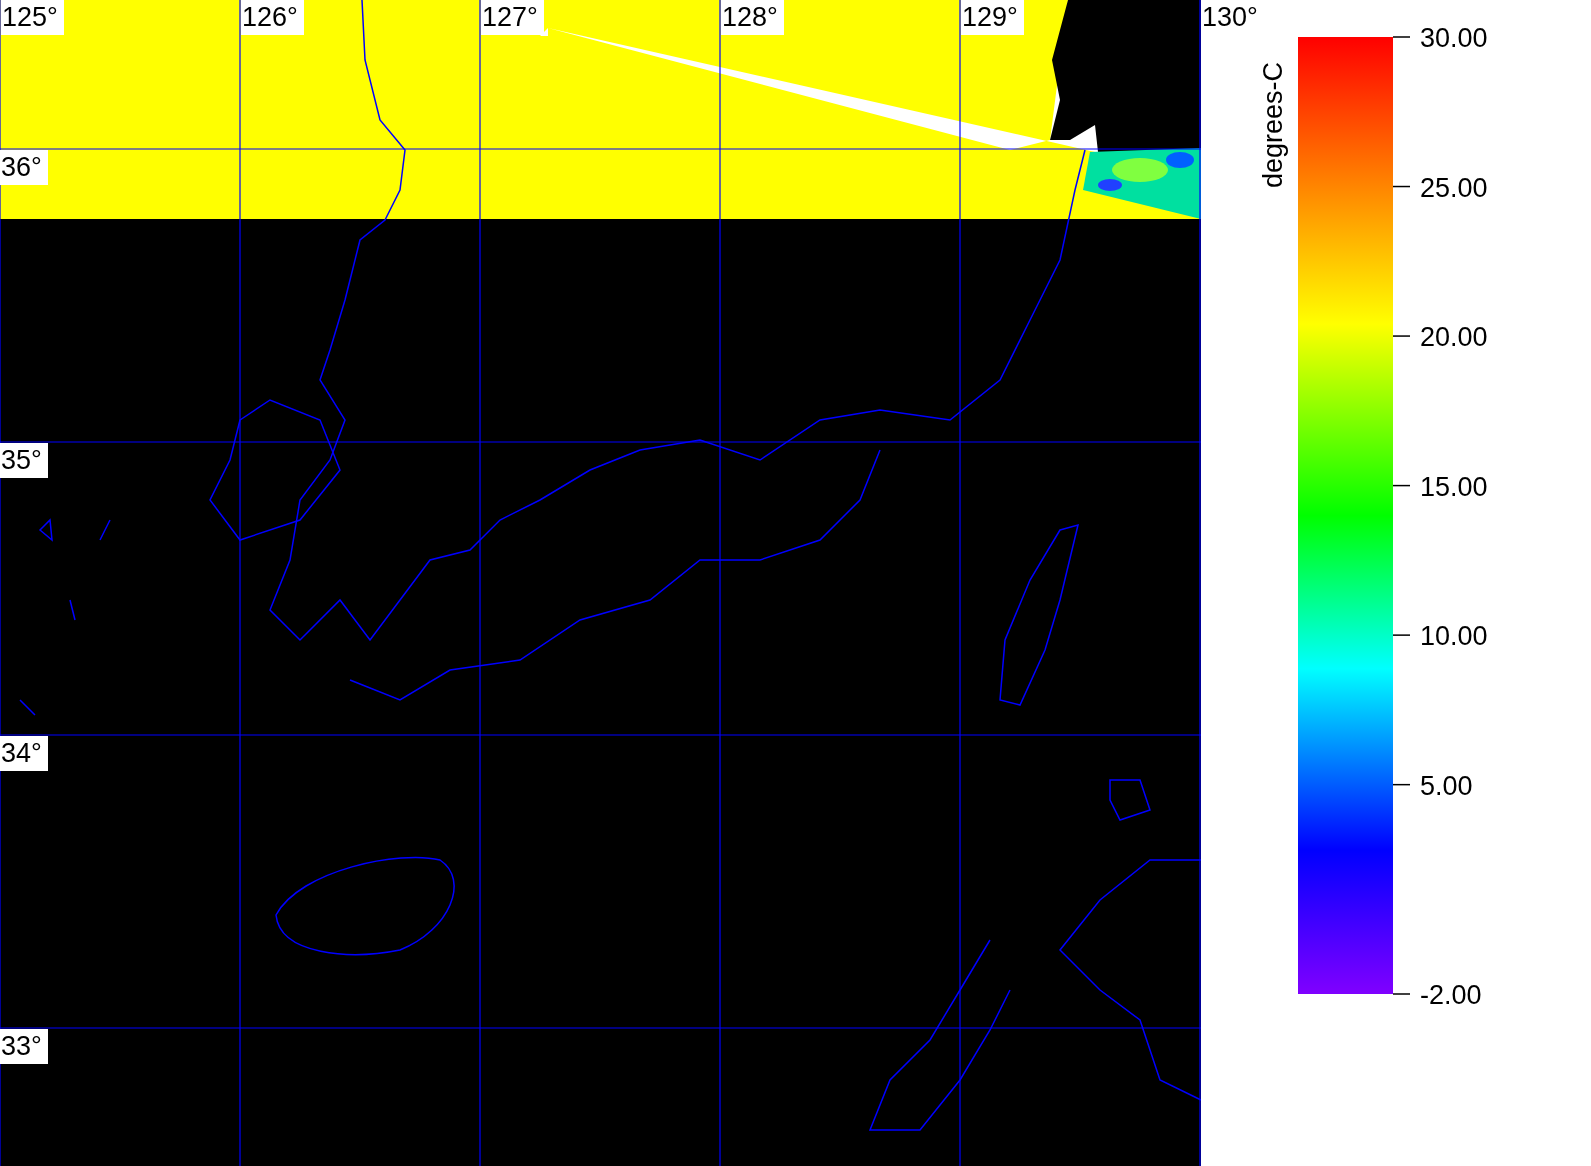  What do you see at coordinates (1454, 636) in the screenshot?
I see `colorbar-tick-label: 10.00` at bounding box center [1454, 636].